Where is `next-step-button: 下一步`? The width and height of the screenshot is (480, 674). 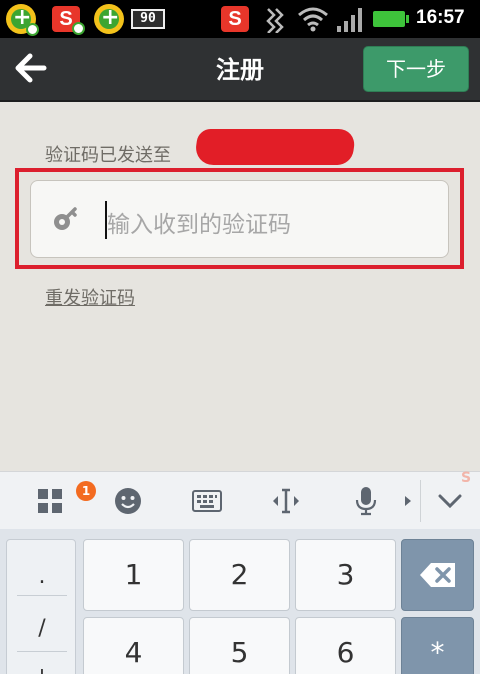
next-step-button: 下一步 is located at coordinates (416, 69).